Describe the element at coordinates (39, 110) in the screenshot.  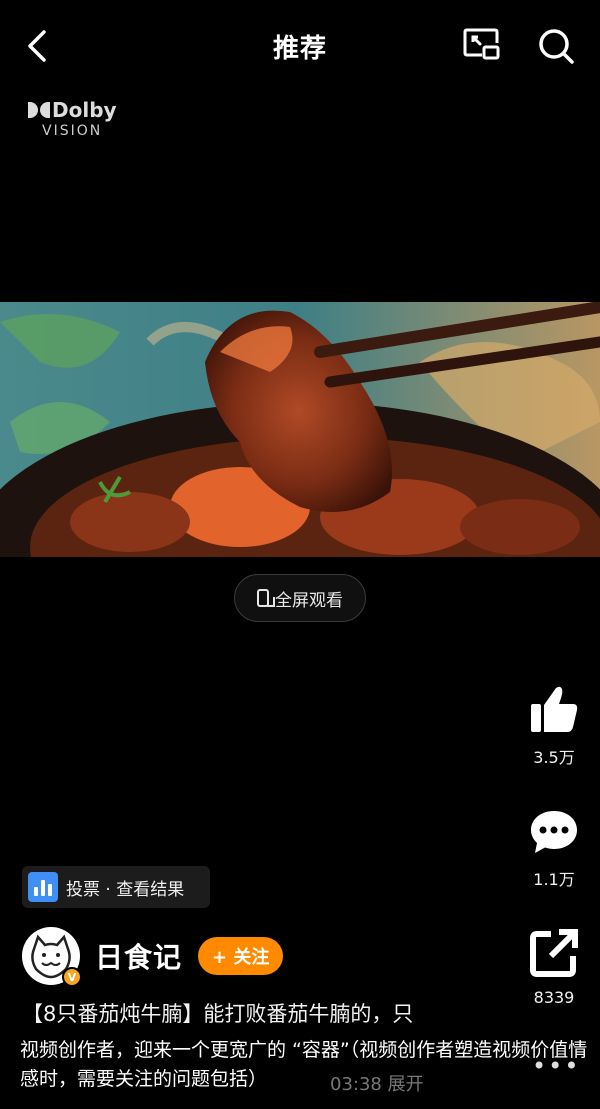
I see `dolby-double-d-icon` at that location.